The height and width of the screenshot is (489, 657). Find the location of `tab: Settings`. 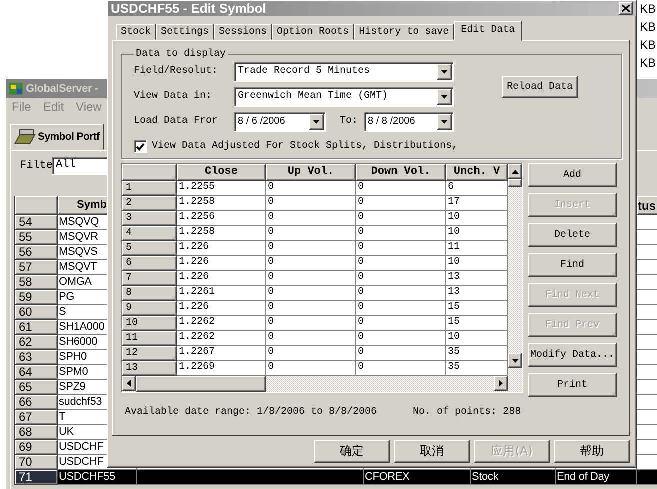

tab: Settings is located at coordinates (185, 32).